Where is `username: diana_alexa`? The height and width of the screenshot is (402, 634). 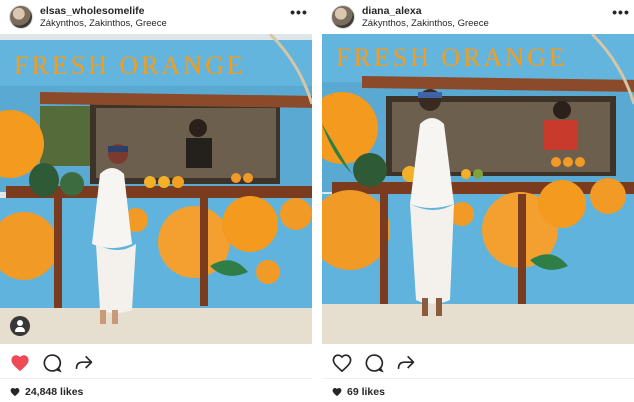
username: diana_alexa is located at coordinates (392, 11).